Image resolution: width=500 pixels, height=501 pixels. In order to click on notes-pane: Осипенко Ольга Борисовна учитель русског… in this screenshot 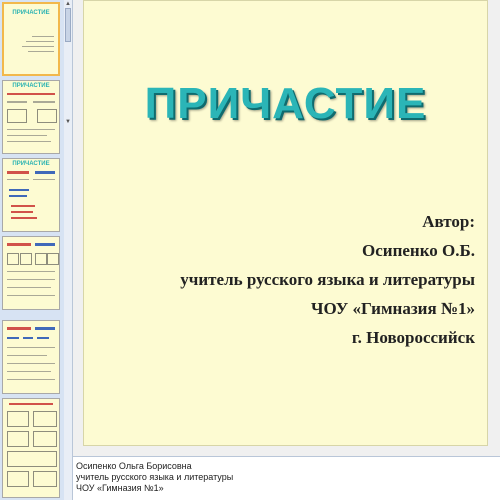, I will do `click(286, 478)`.